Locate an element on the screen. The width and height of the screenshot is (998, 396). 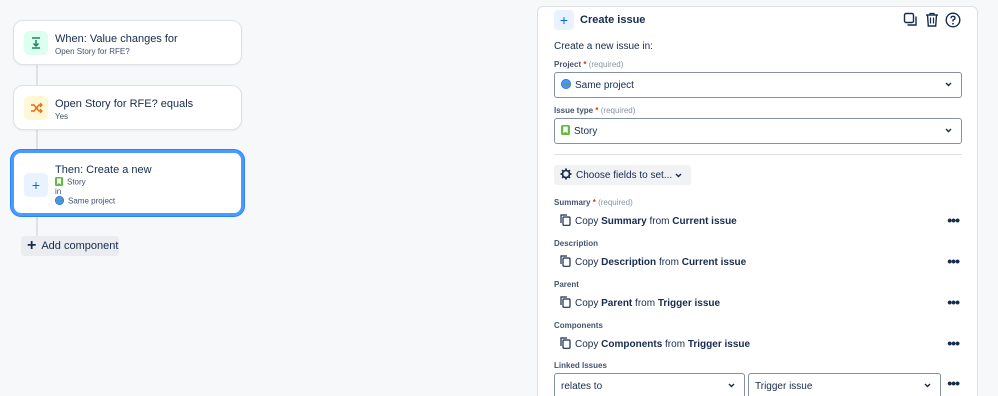
linked-issues-label: Linked Issues is located at coordinates (580, 365).